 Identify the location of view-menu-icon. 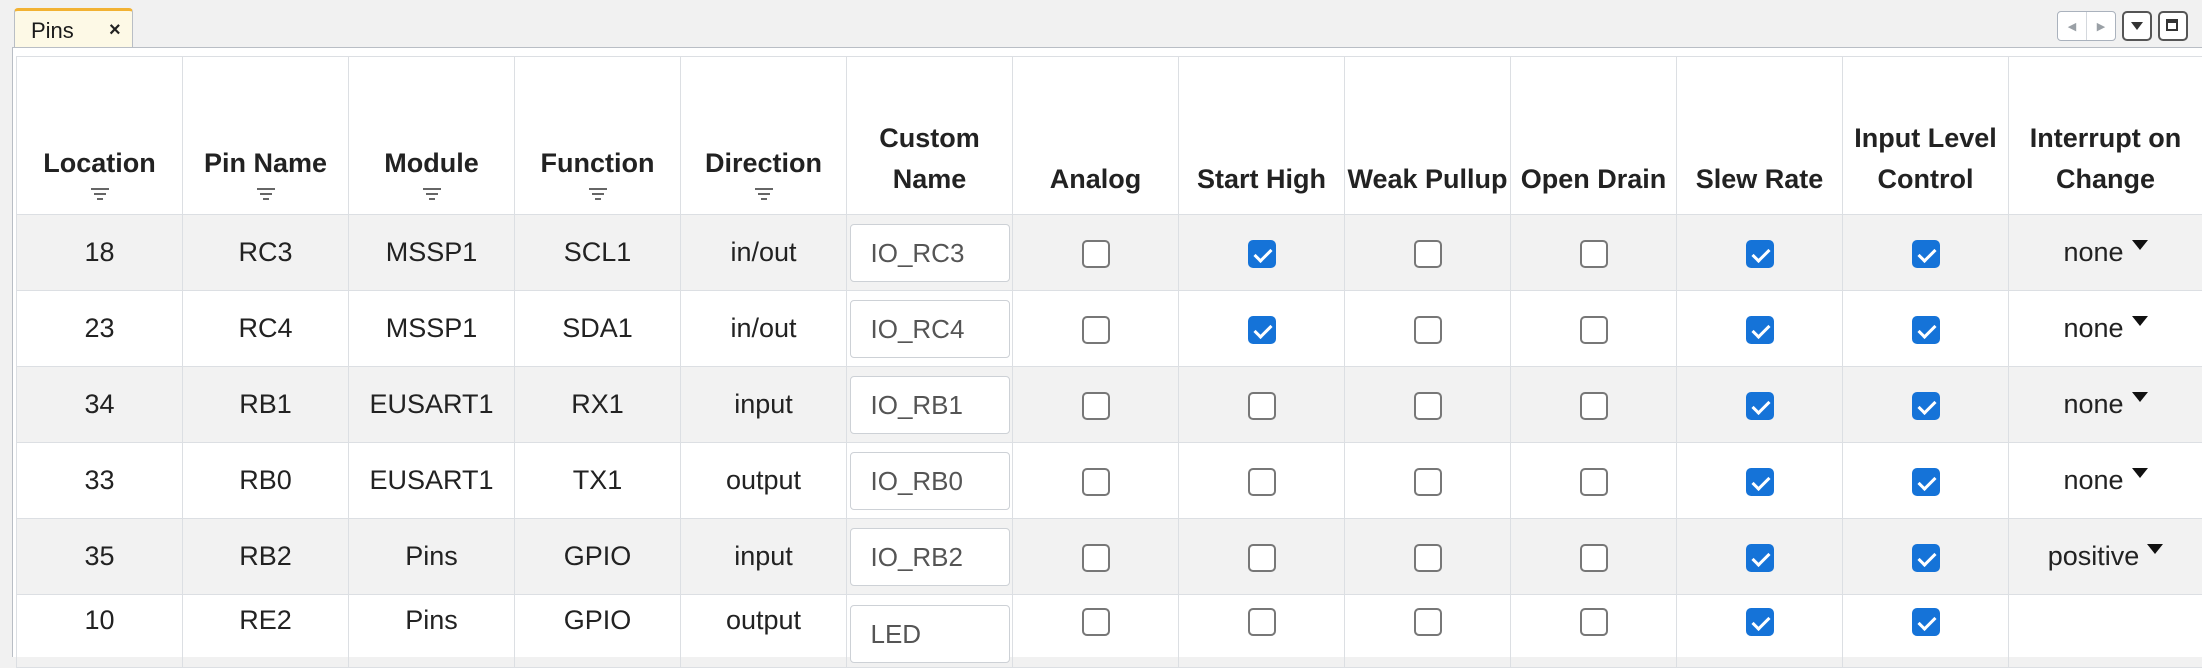
(2137, 26).